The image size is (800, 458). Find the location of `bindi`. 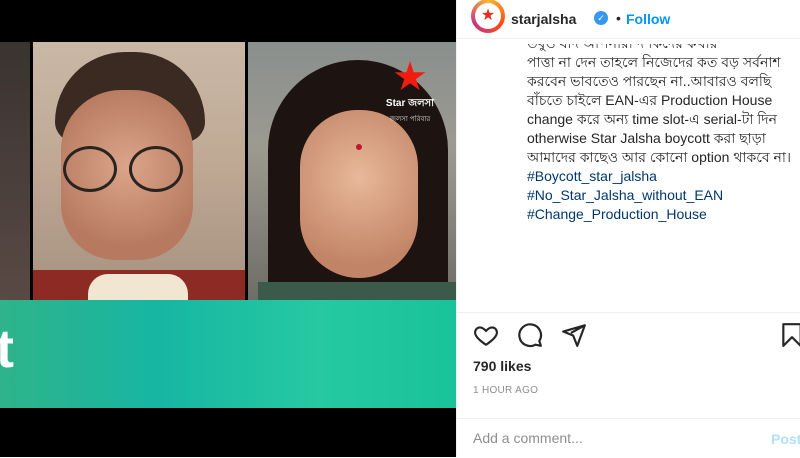

bindi is located at coordinates (359, 147).